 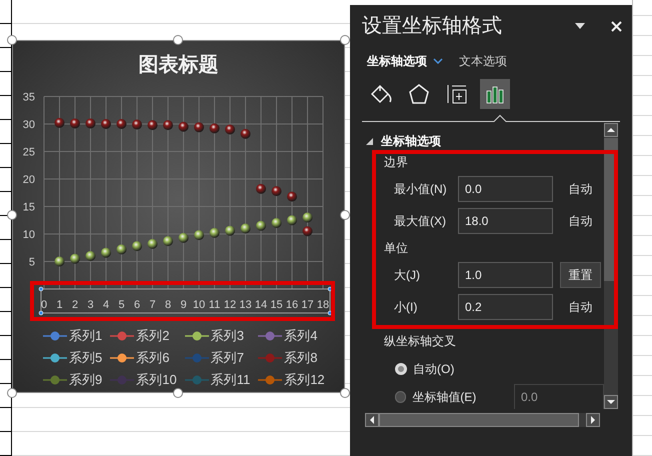 I want to click on legend-label: 系列6, so click(x=152, y=357).